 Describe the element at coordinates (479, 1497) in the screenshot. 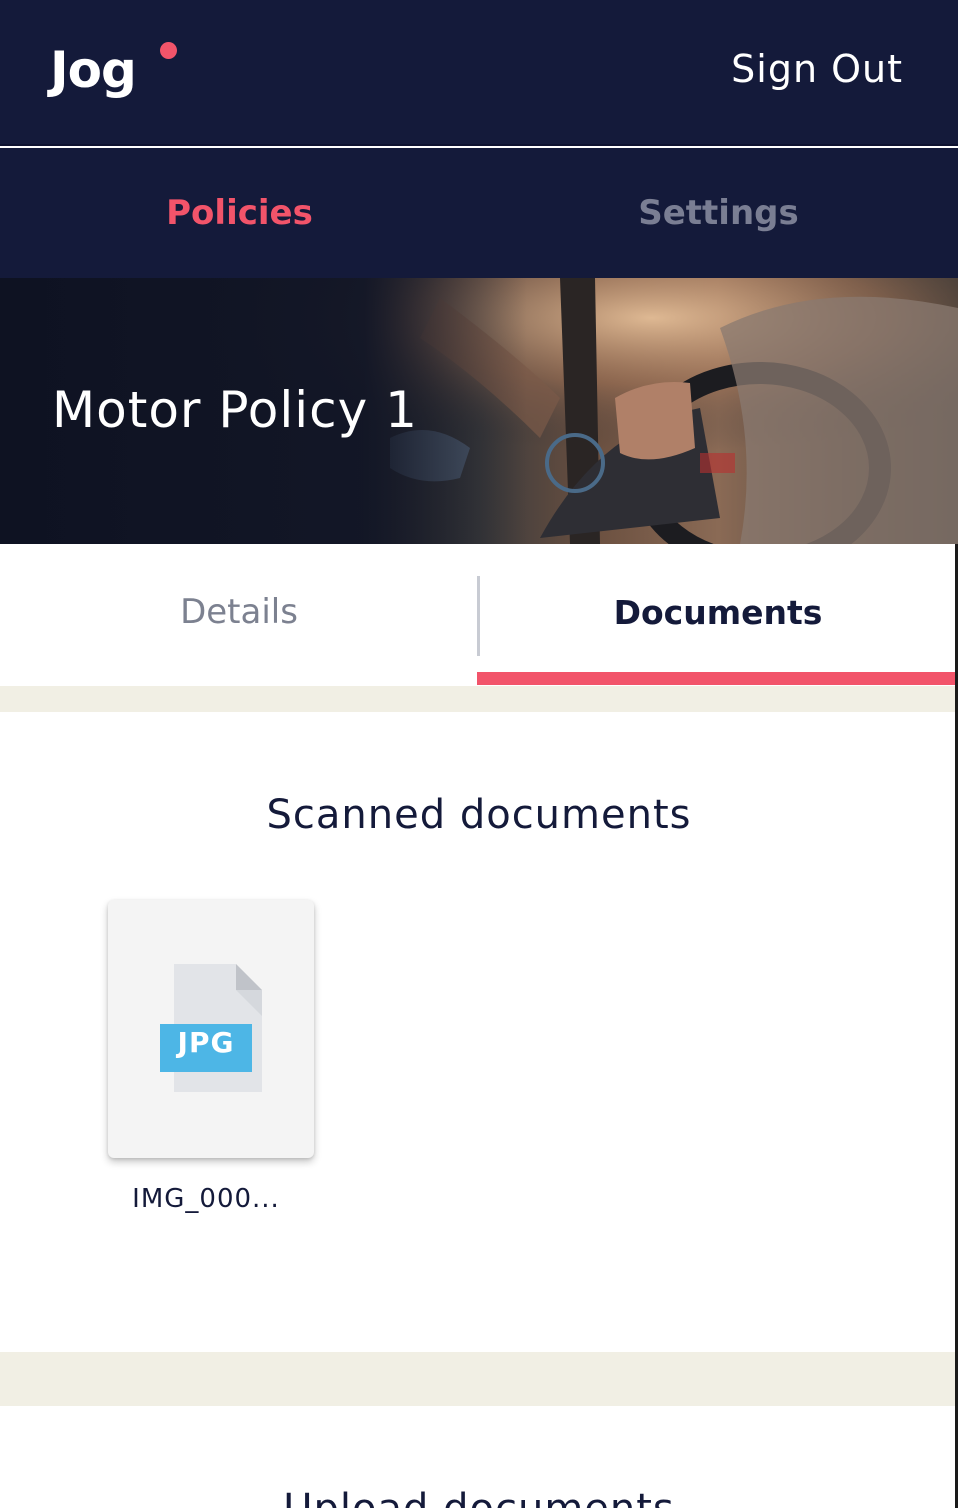

I see `upload-documents-title: Upload documents` at that location.